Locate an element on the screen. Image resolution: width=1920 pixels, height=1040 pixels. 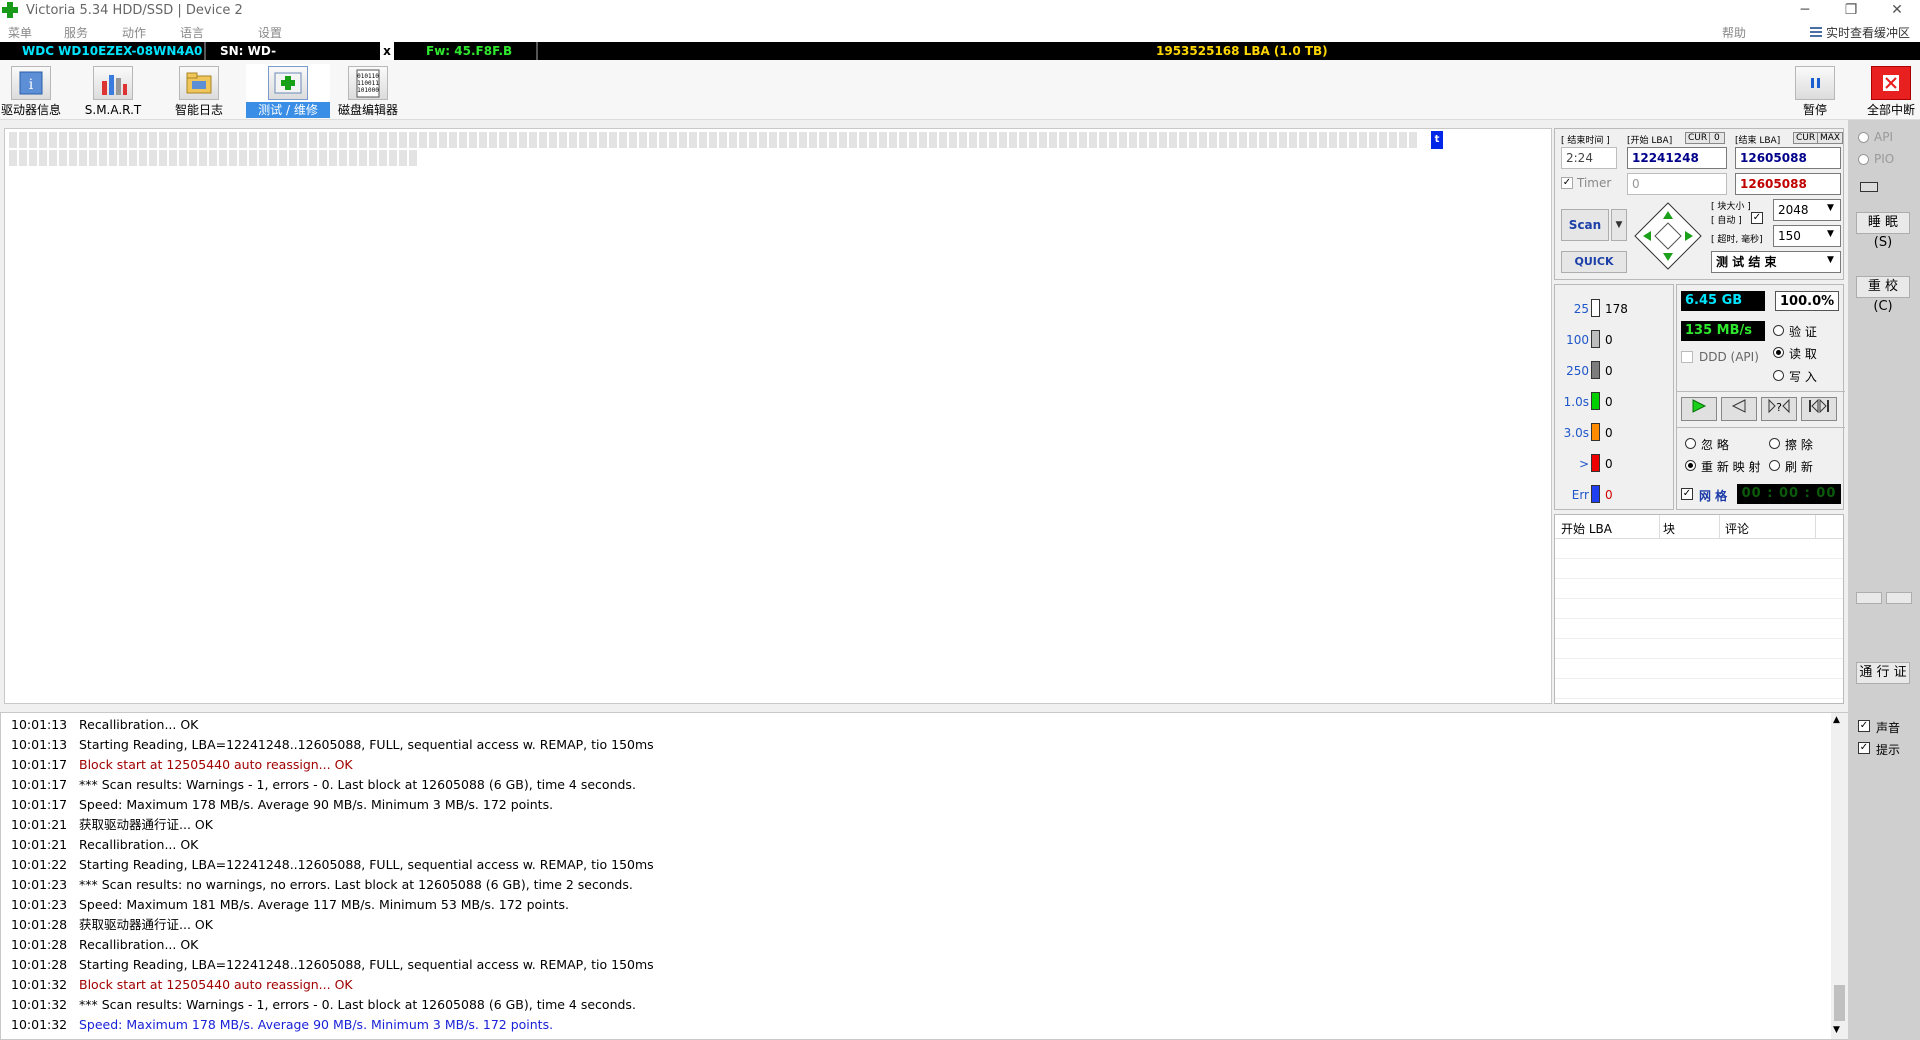
menu-service: 服务 is located at coordinates (76, 32).